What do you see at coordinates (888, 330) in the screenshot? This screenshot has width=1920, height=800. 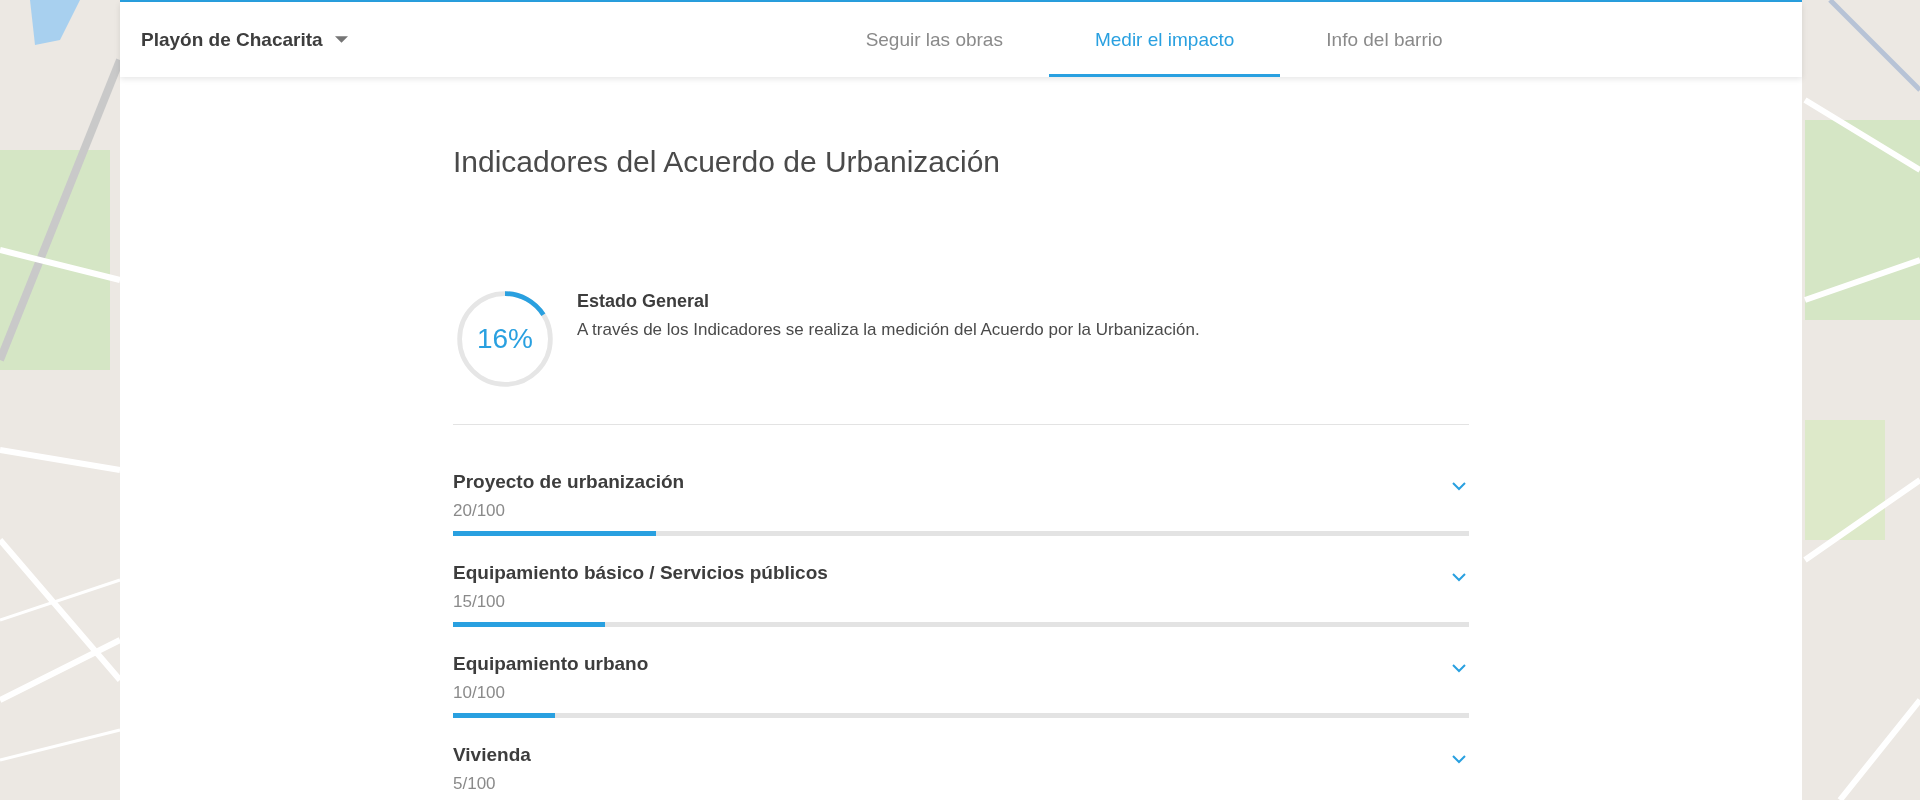 I see `section-description: A través de los Indicadores se realiza la medición del Acuerdo por la Urbanización.` at bounding box center [888, 330].